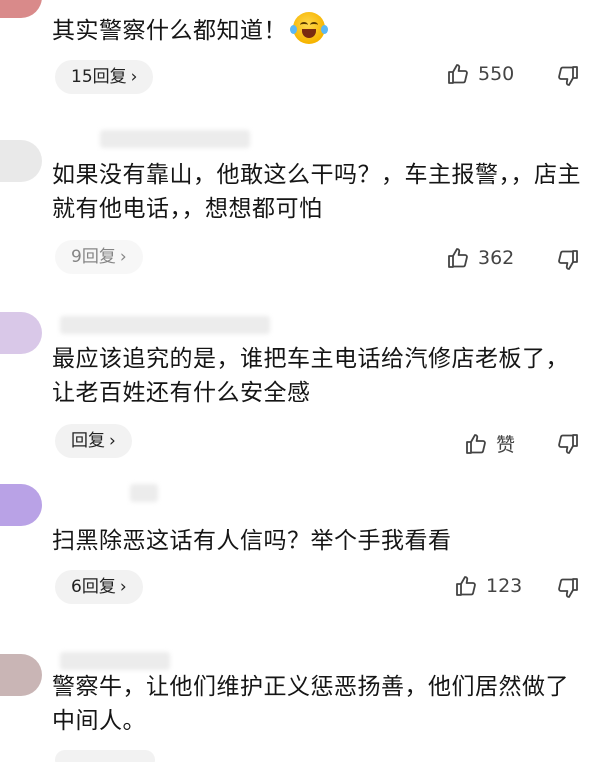 This screenshot has width=600, height=762. I want to click on comment-item: 其实警察什么都知道！ 15回复 › 550, so click(300, 55).